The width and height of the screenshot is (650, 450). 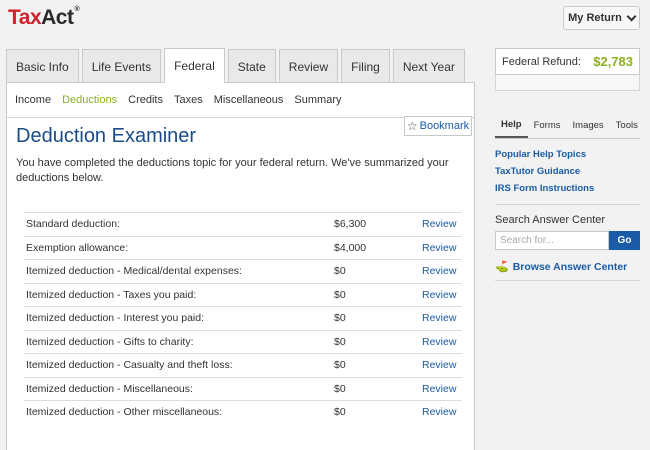 What do you see at coordinates (77, 9) in the screenshot?
I see `logo-registered-mark: ®` at bounding box center [77, 9].